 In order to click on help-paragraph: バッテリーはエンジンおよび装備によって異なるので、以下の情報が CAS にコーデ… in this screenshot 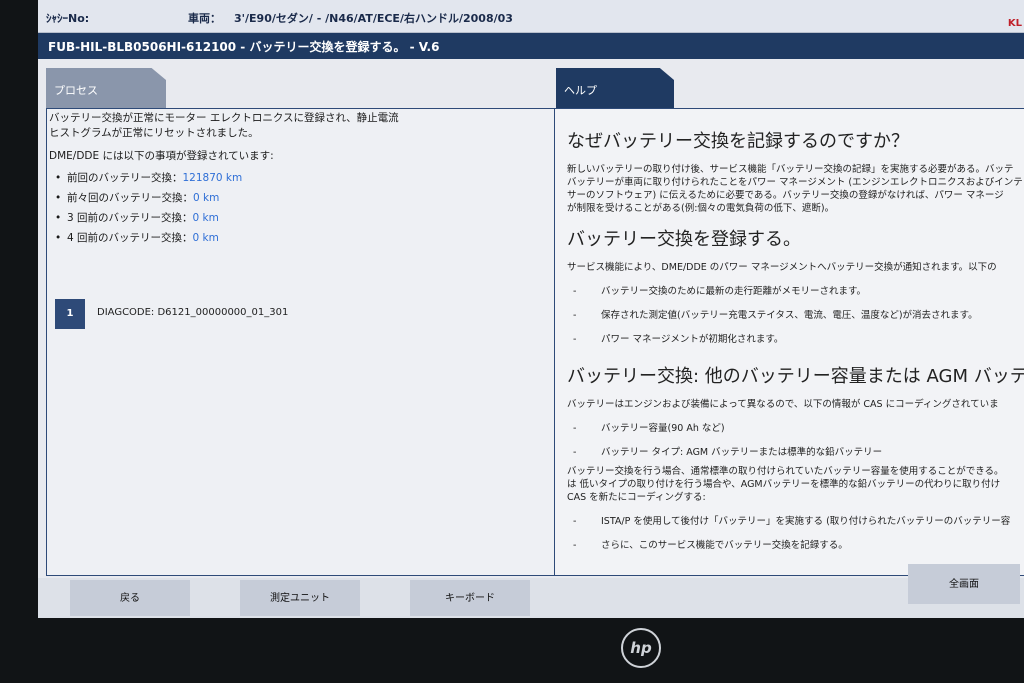, I will do `click(783, 404)`.